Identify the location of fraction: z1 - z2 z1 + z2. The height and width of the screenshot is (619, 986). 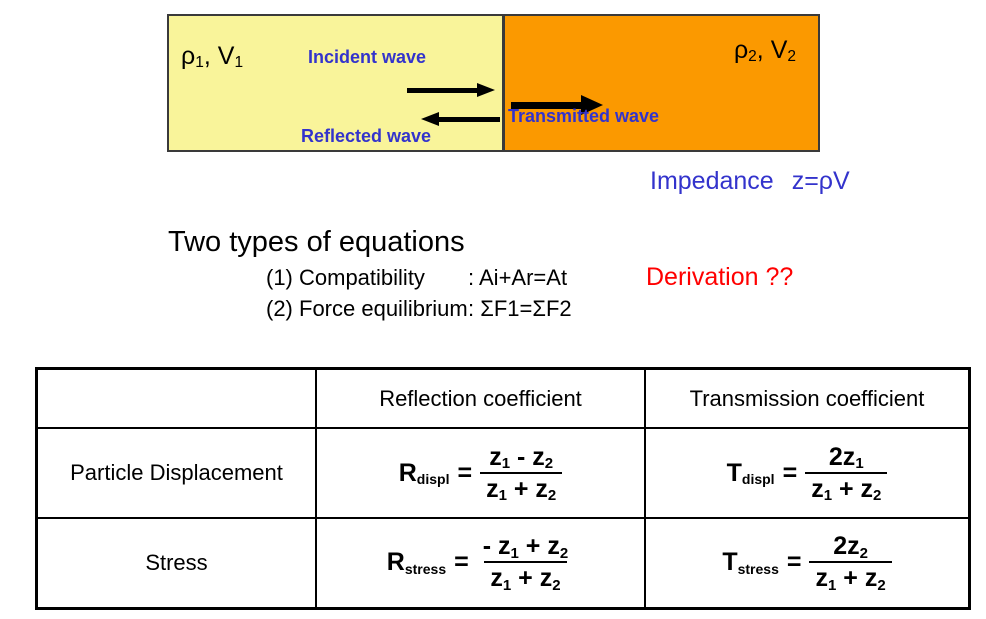
(521, 473).